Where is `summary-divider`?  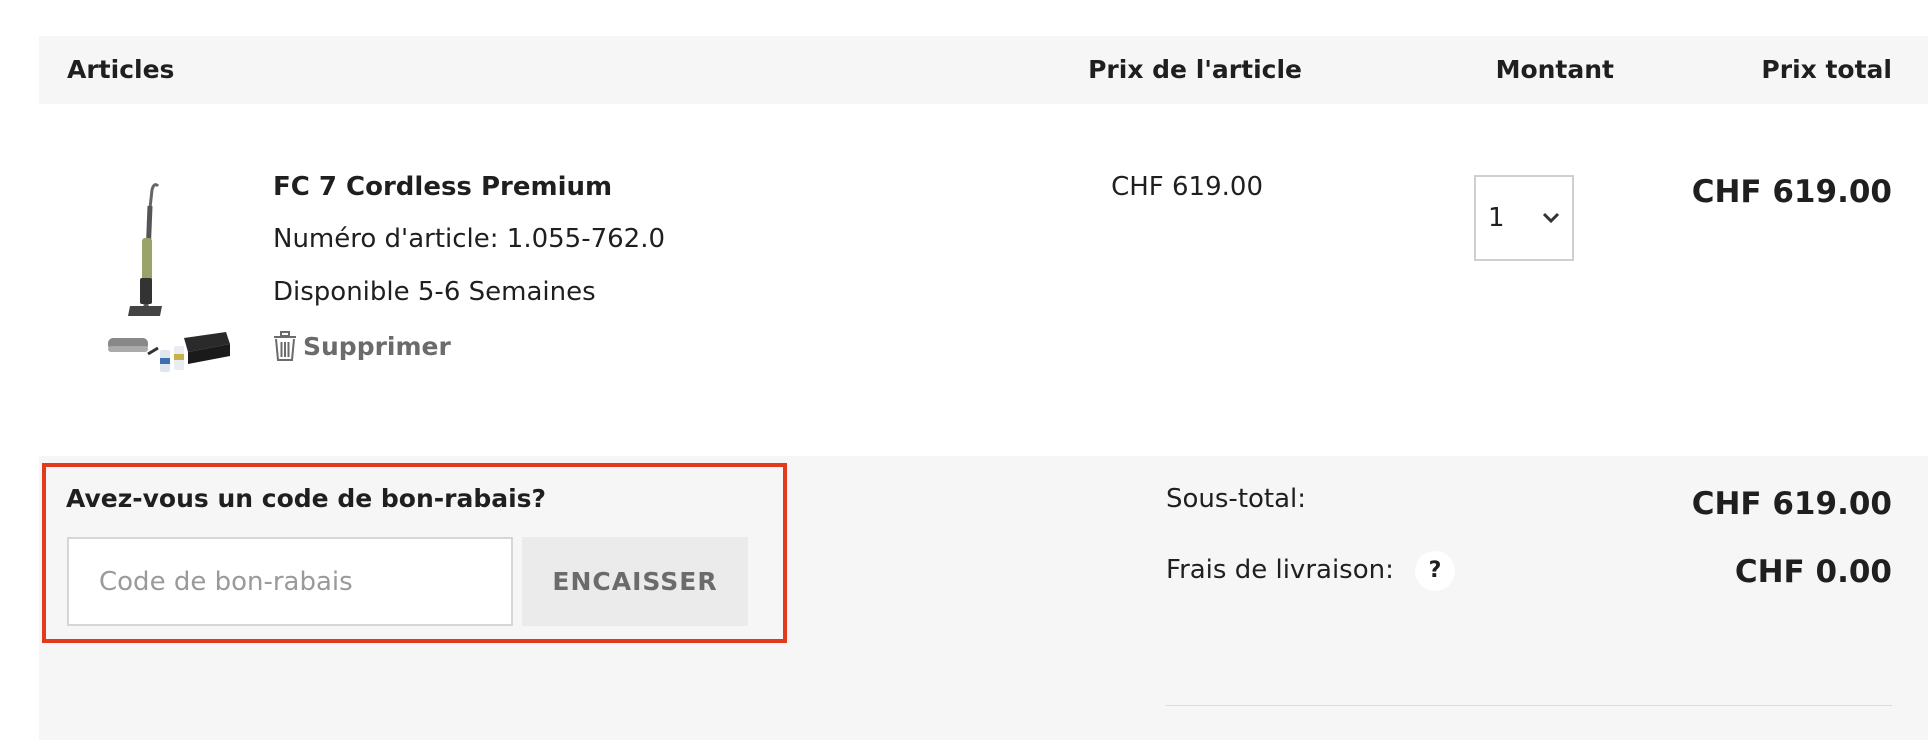
summary-divider is located at coordinates (1529, 705).